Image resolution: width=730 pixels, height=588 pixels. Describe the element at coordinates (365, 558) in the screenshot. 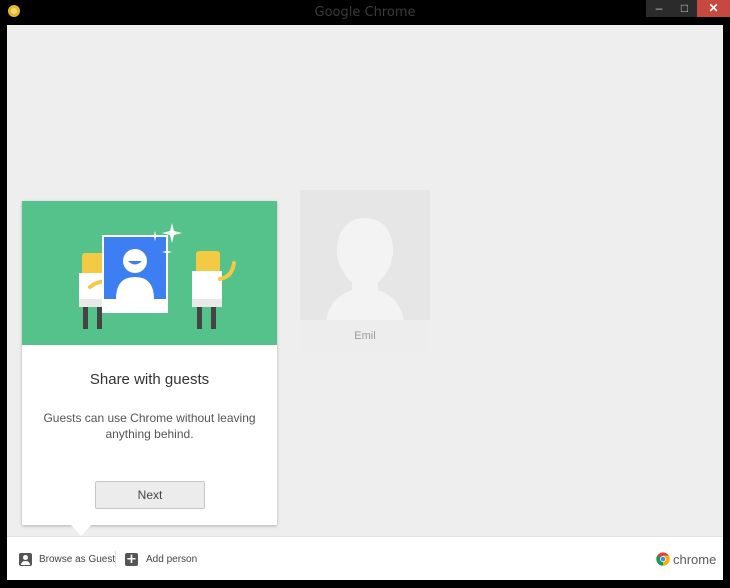

I see `bottom-bar: Browse as Guest + Add person chrome` at that location.